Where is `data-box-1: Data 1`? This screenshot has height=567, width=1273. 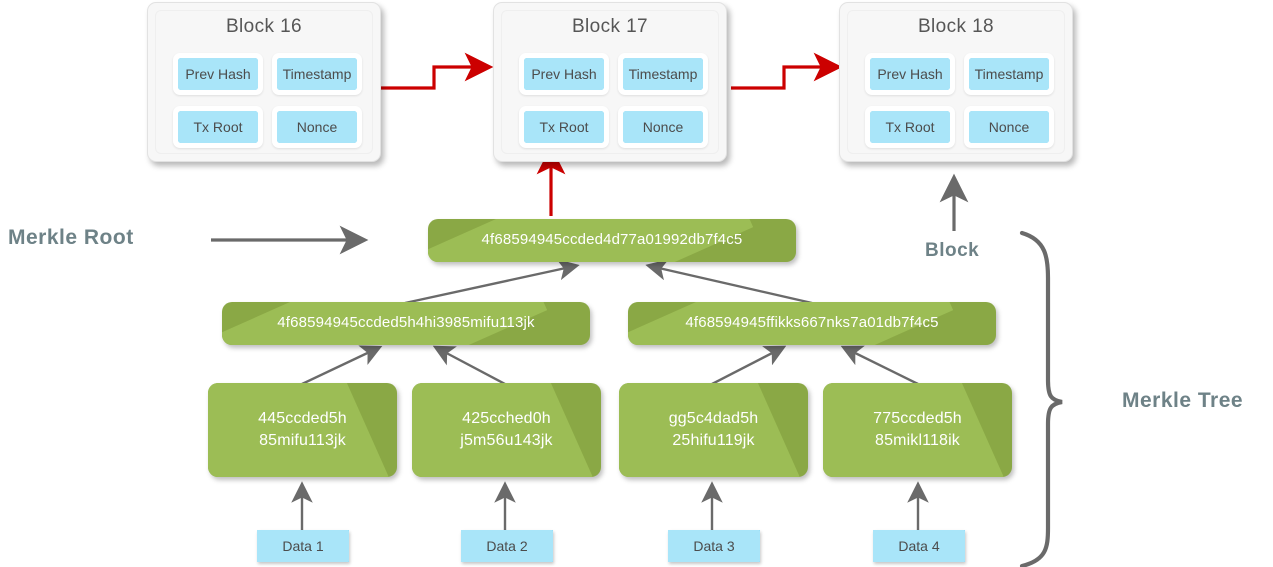
data-box-1: Data 1 is located at coordinates (303, 546).